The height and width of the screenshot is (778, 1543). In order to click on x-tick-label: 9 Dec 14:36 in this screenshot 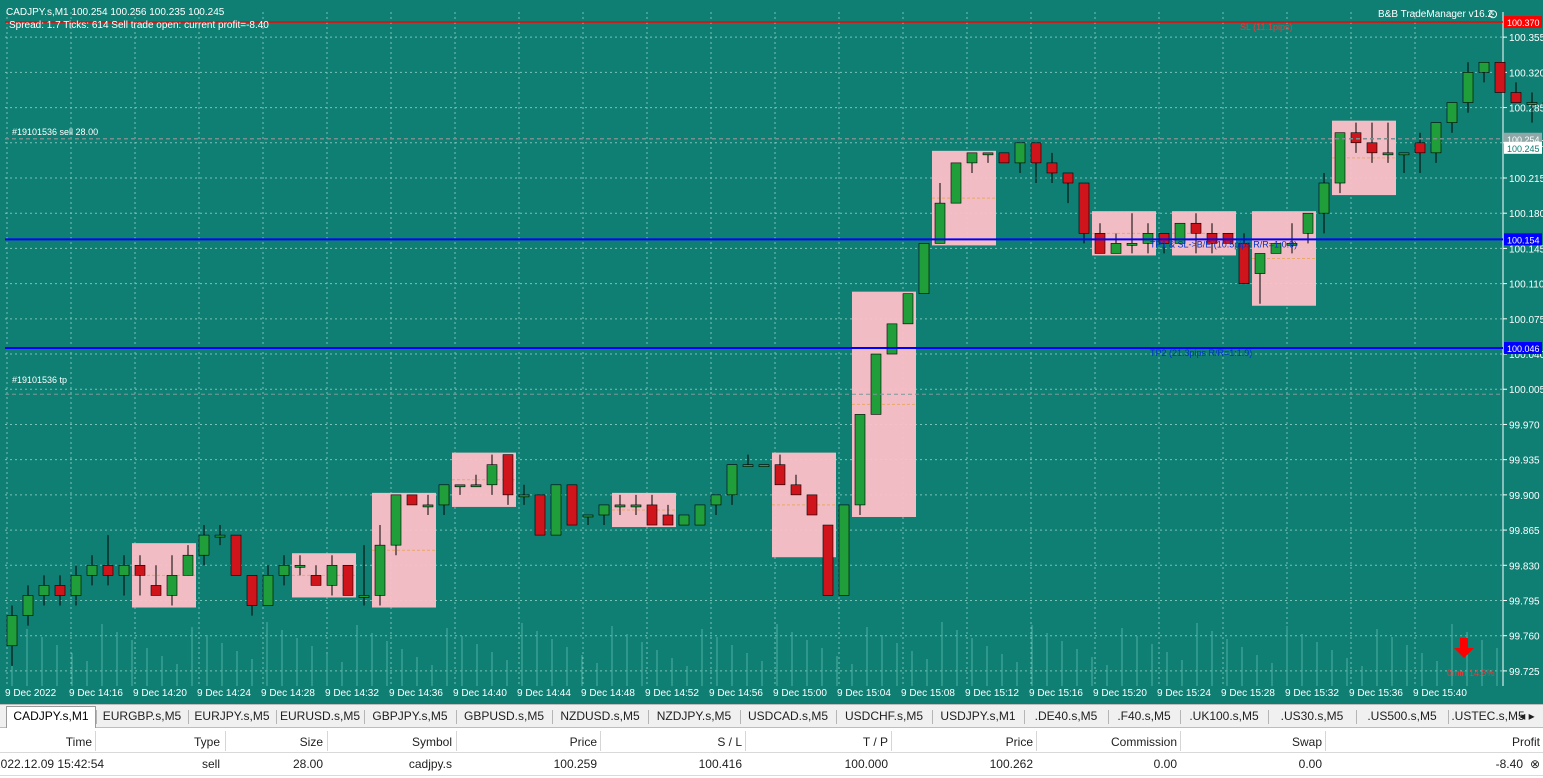, I will do `click(416, 693)`.